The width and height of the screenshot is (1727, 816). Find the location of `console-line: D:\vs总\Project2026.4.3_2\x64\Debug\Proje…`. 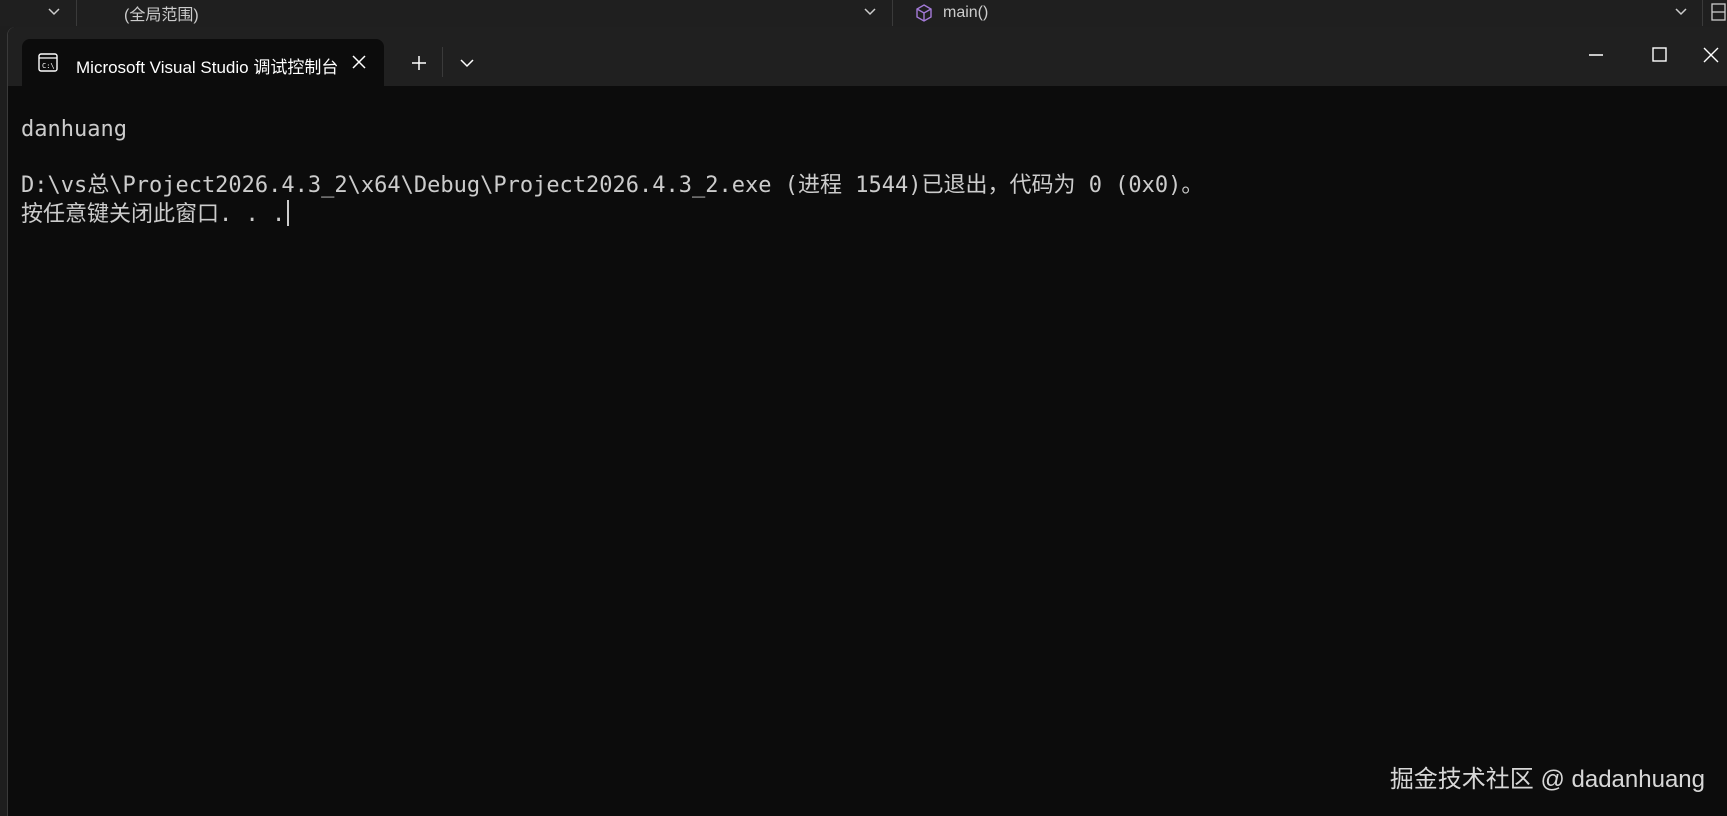

console-line: D:\vs总\Project2026.4.3_2\x64\Debug\Proje… is located at coordinates (612, 185).